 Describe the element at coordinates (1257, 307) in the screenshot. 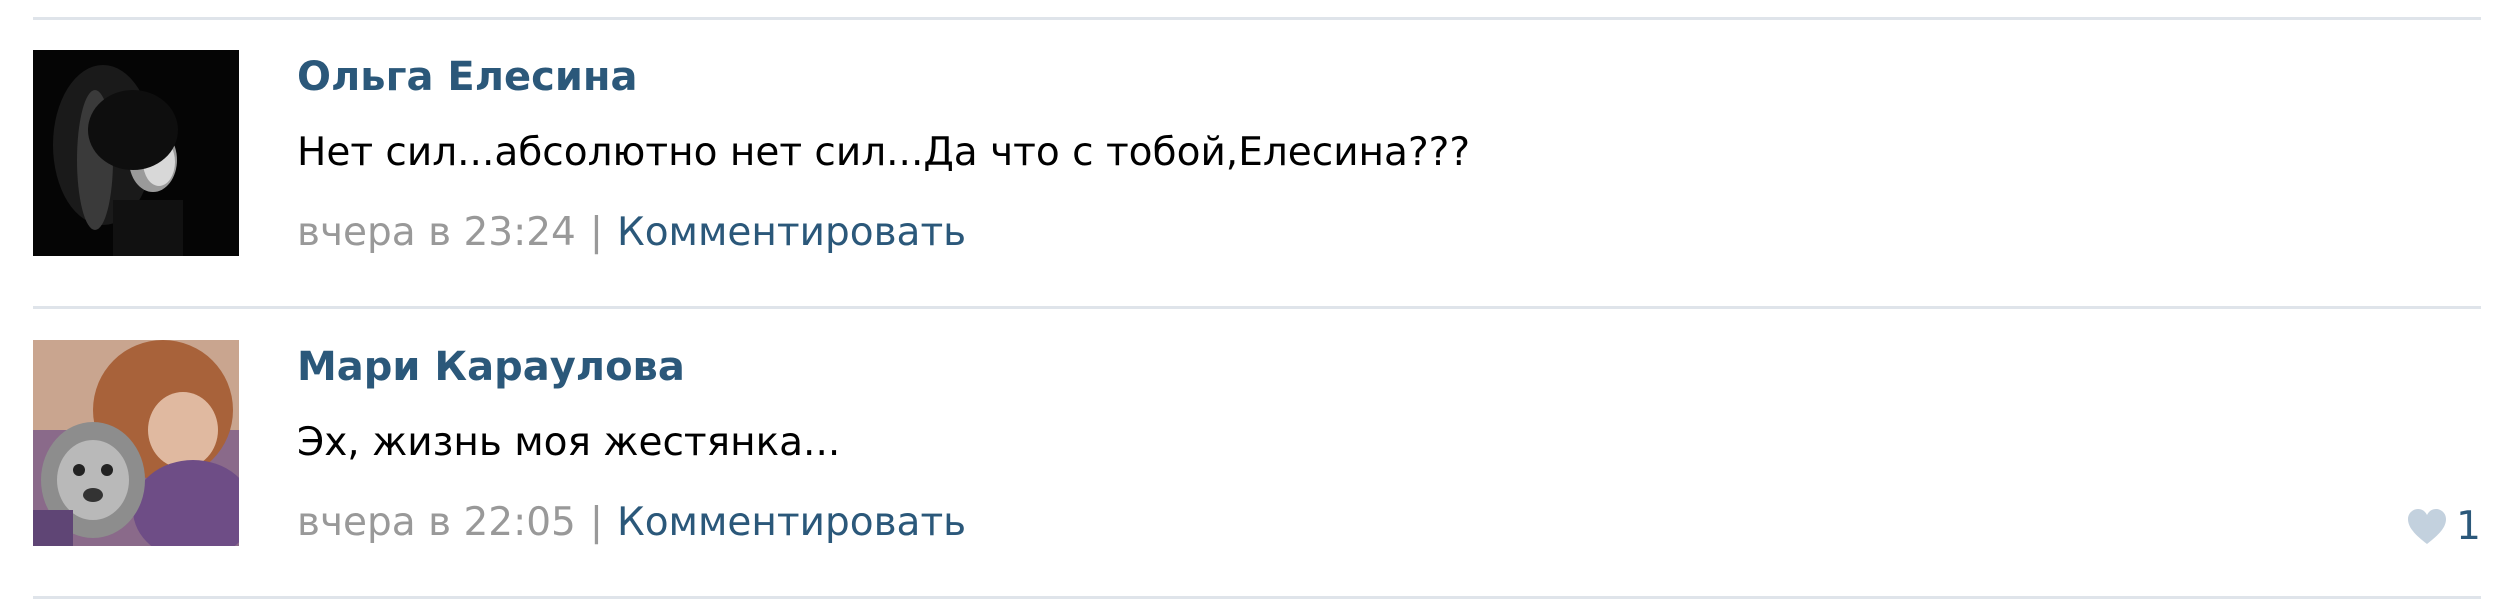

I see `post-divider` at that location.